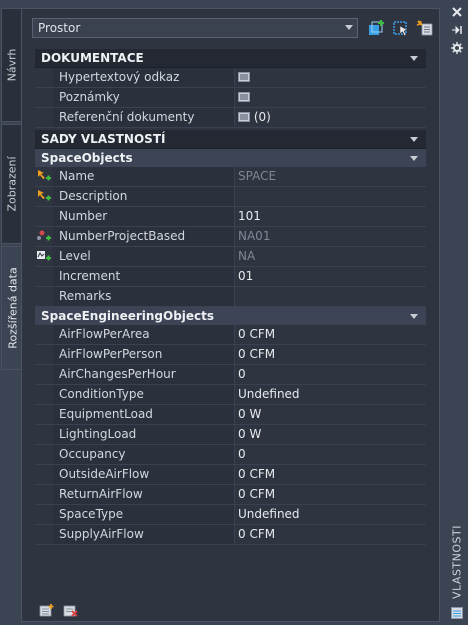 This screenshot has width=468, height=625. What do you see at coordinates (230, 475) in the screenshot?
I see `property-row: OutsideAirFlow 0 CFM` at bounding box center [230, 475].